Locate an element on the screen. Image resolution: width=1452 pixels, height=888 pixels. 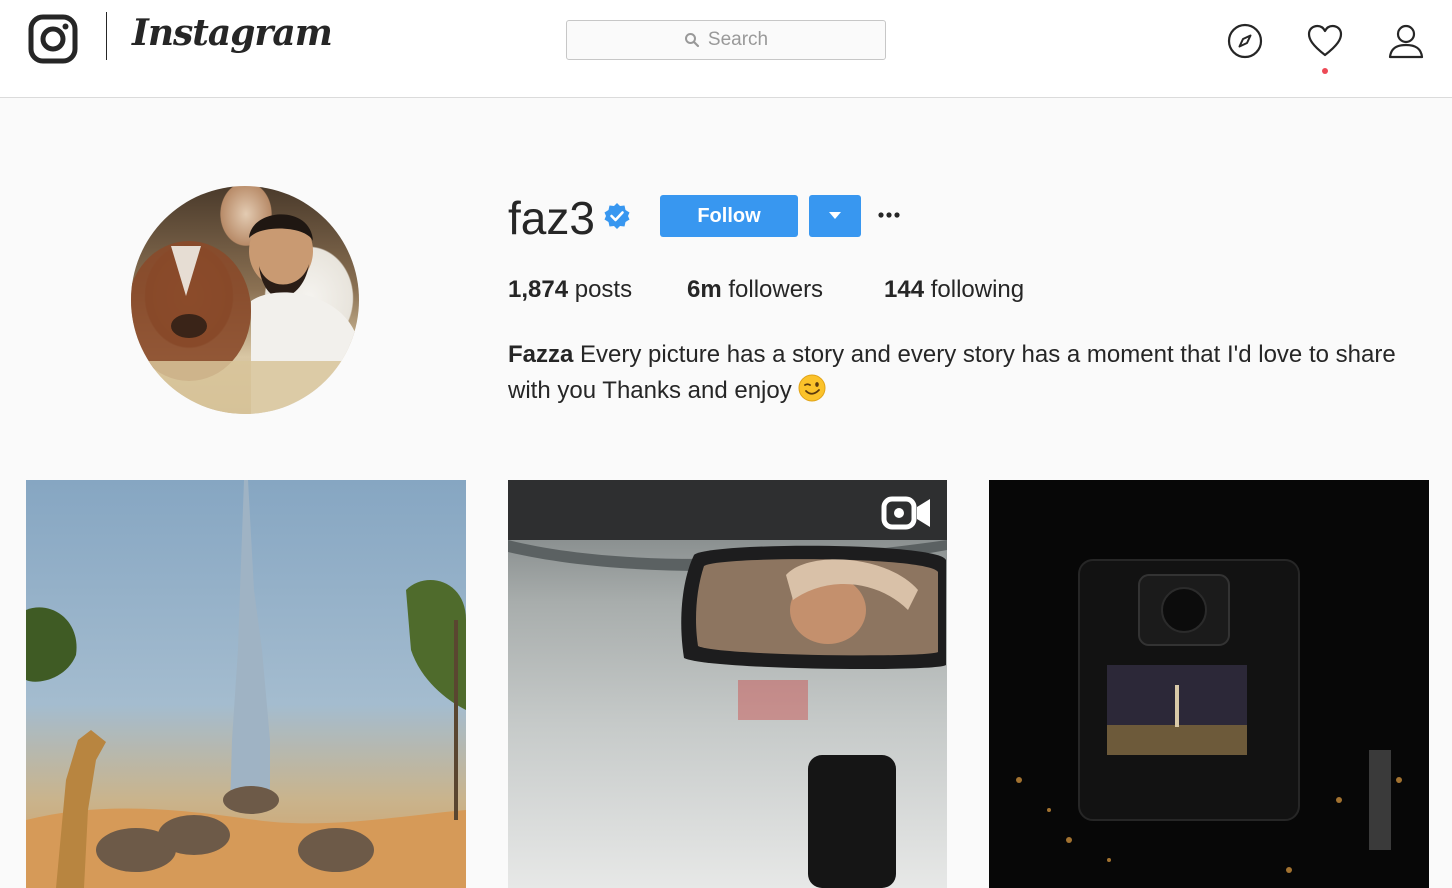
caret-down-icon is located at coordinates (835, 215).